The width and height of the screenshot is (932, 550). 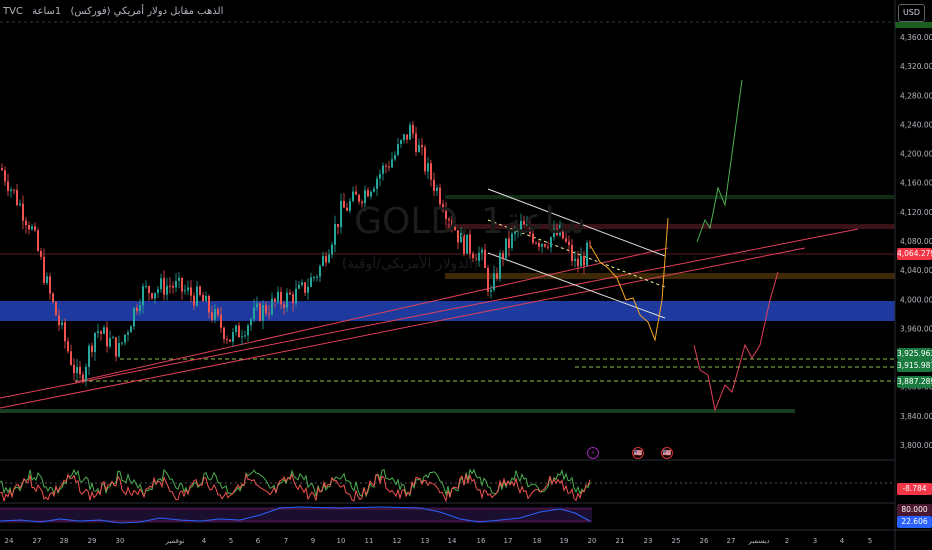 What do you see at coordinates (670, 276) in the screenshot?
I see `support-zone` at bounding box center [670, 276].